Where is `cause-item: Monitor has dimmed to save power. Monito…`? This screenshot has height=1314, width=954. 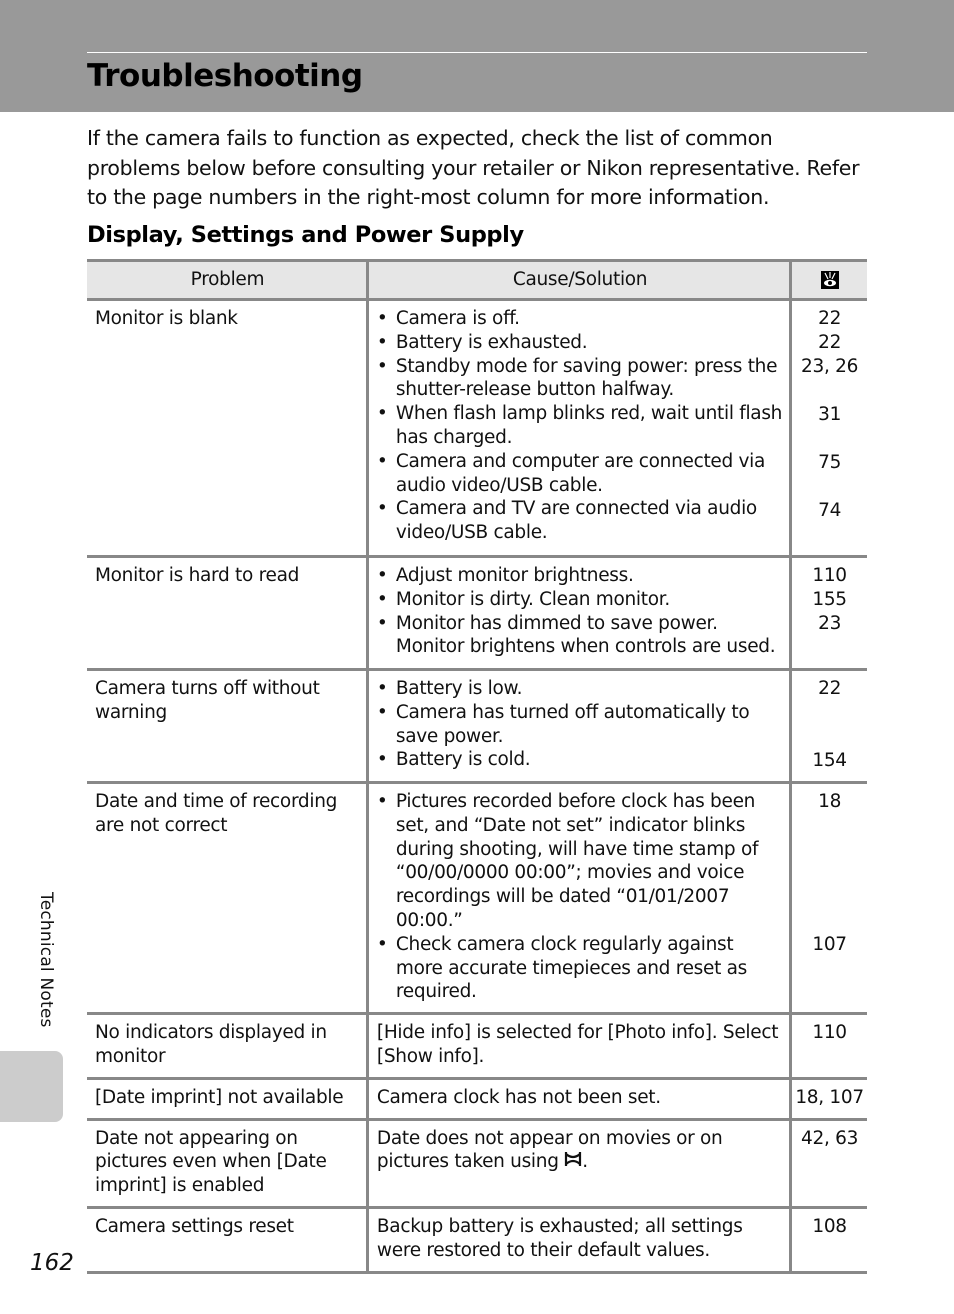
cause-item: Monitor has dimmed to save power. Monito… is located at coordinates (580, 636).